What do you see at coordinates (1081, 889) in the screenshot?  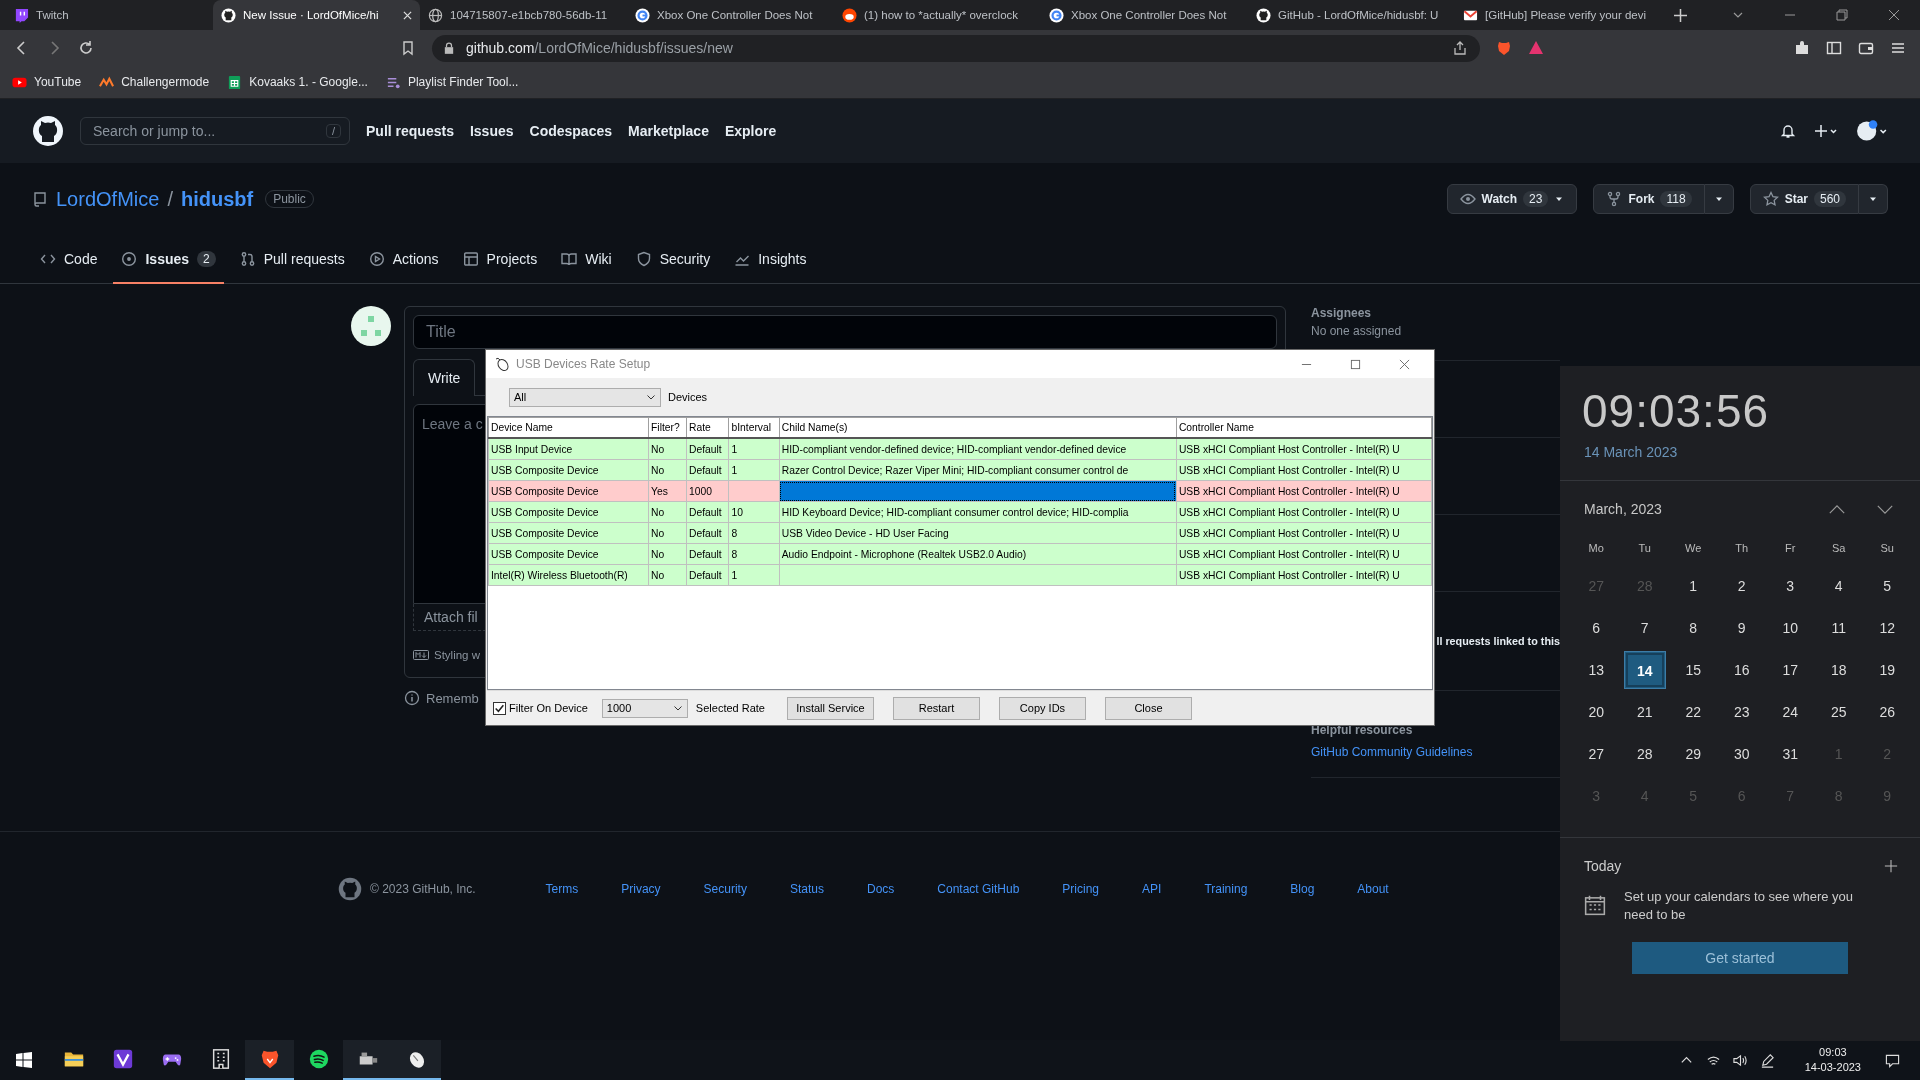 I see `footer-link: Pricing` at bounding box center [1081, 889].